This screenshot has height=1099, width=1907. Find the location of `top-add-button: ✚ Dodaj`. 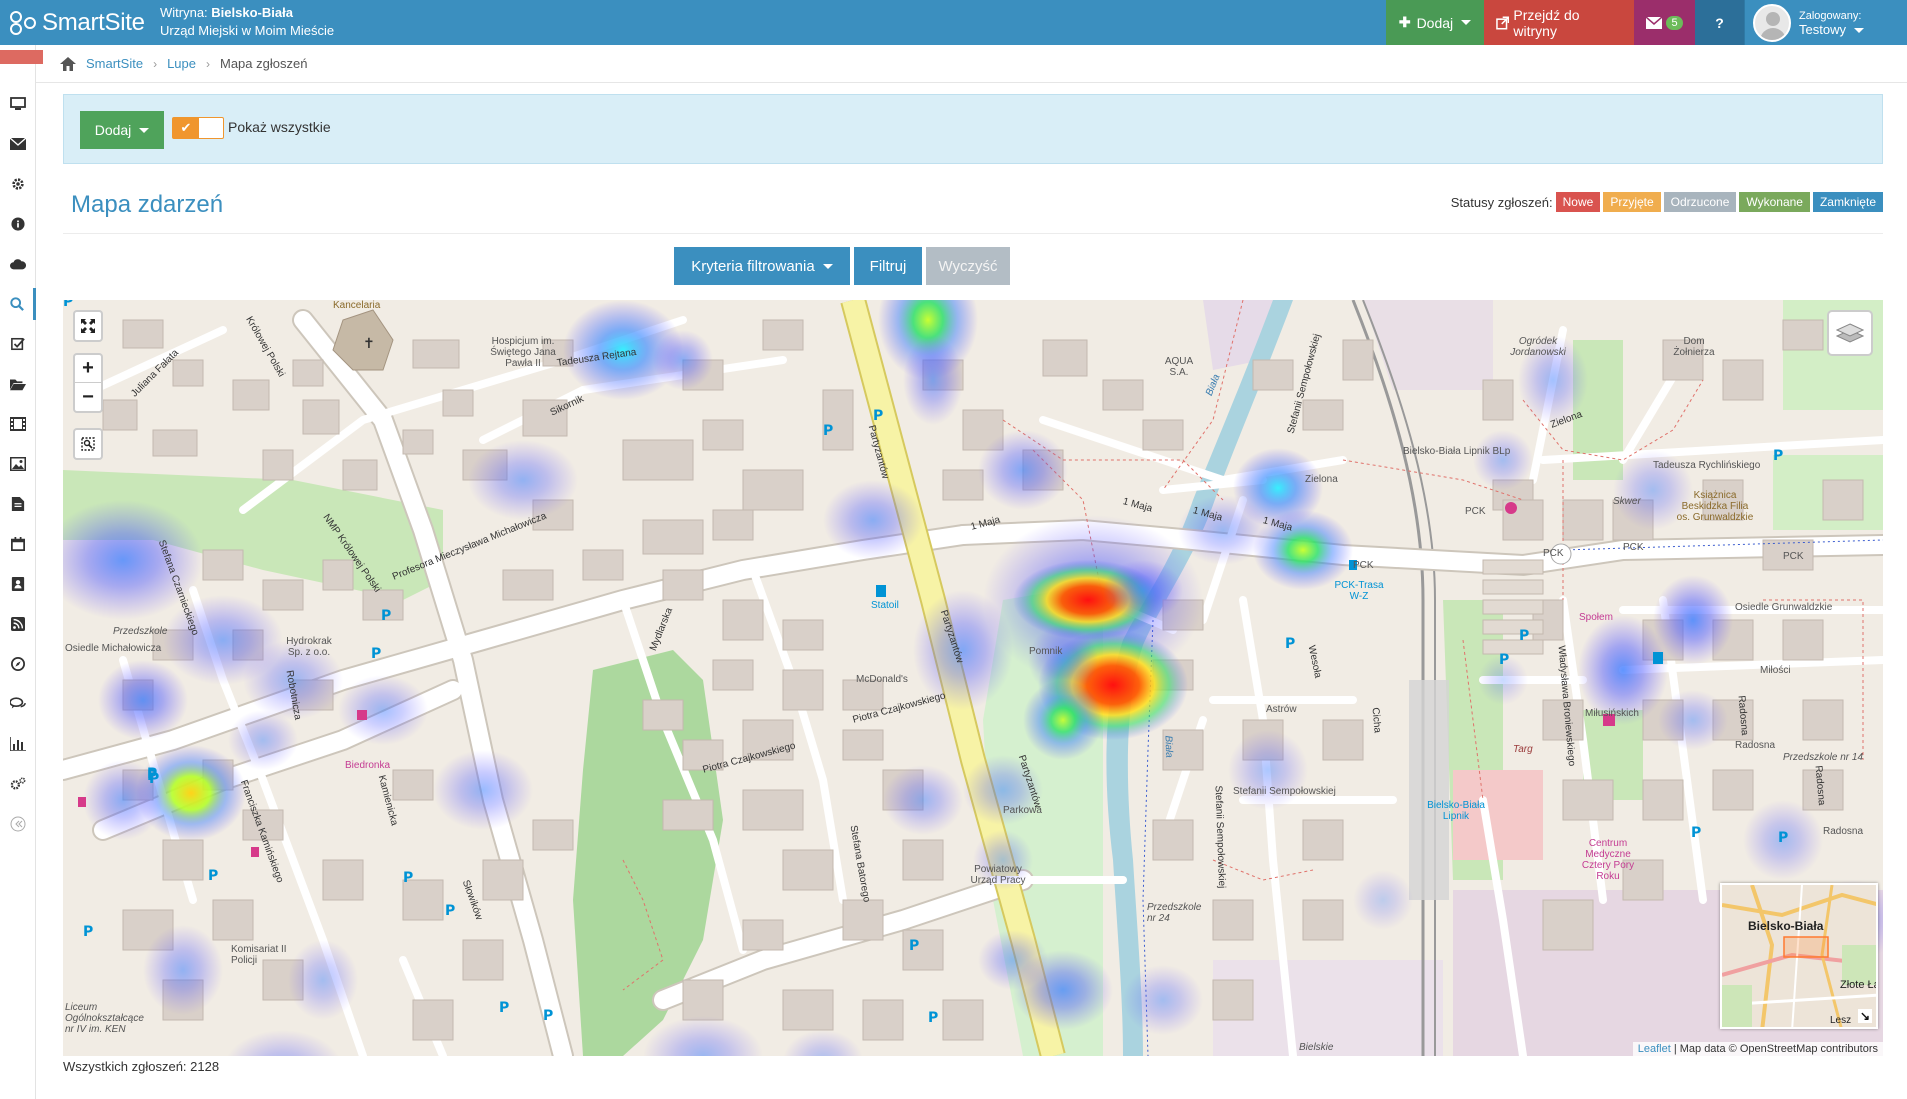

top-add-button: ✚ Dodaj is located at coordinates (1435, 22).